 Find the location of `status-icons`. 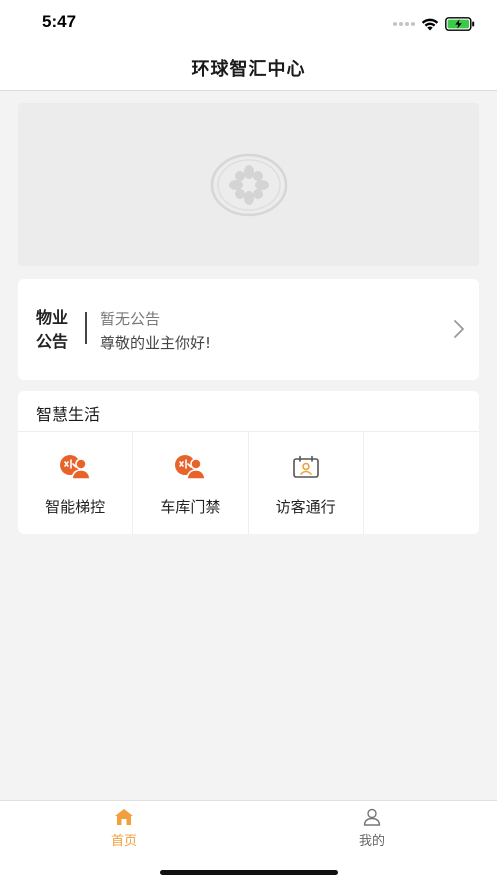

status-icons is located at coordinates (434, 24).